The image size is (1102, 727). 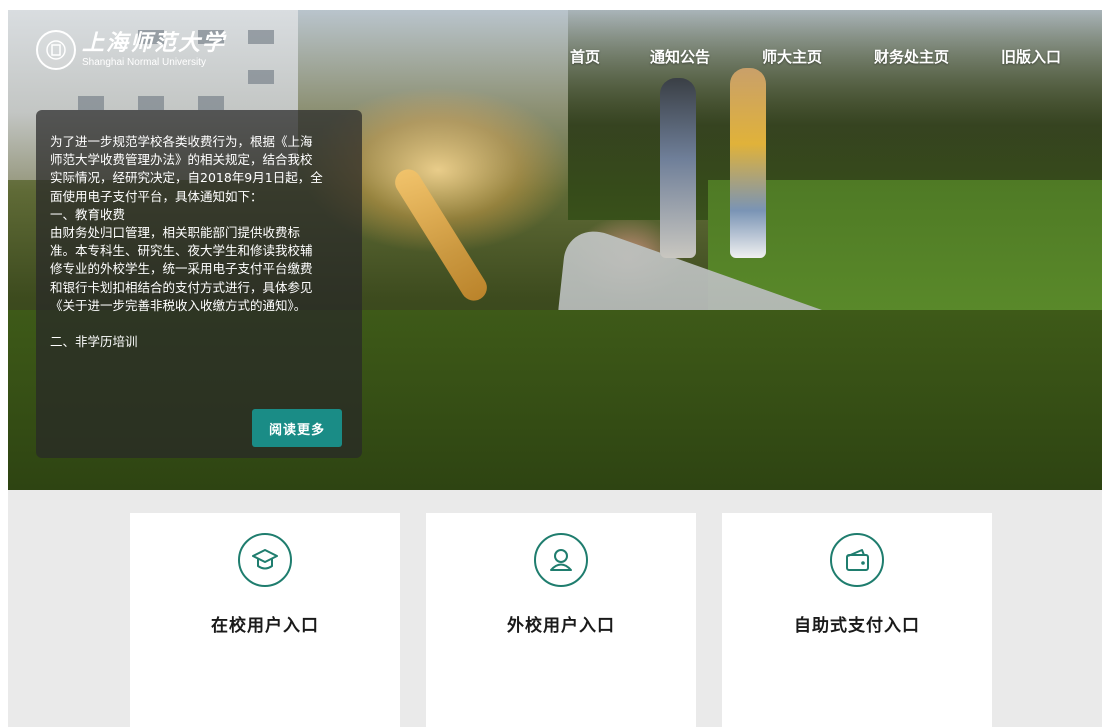 I want to click on entry-card-self-service-payment: 自助式支付入口, so click(x=857, y=620).